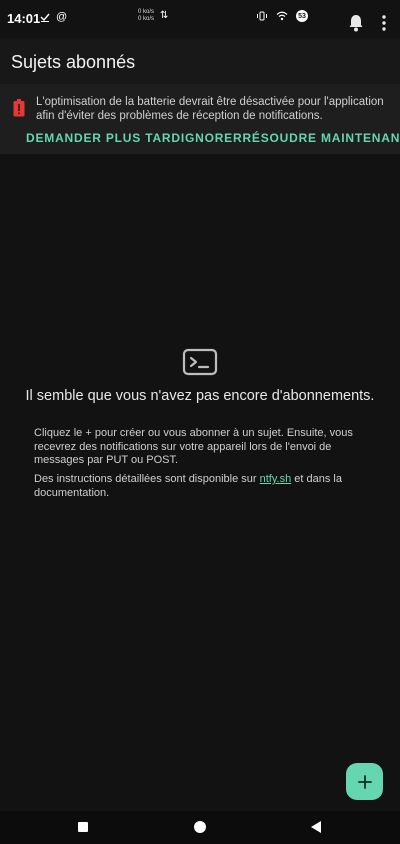 This screenshot has height=844, width=400. What do you see at coordinates (200, 827) in the screenshot?
I see `home-button` at bounding box center [200, 827].